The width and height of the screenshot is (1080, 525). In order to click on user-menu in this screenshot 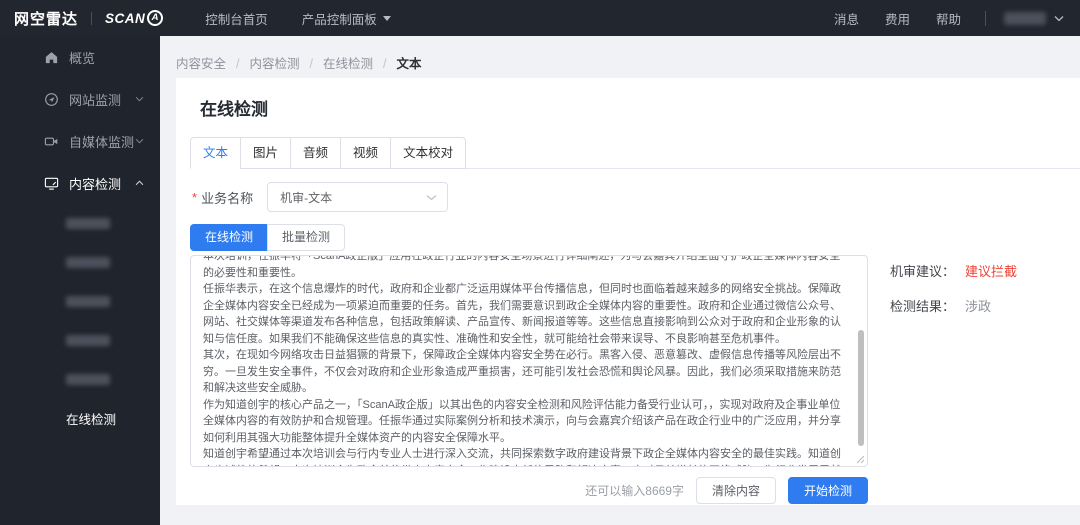, I will do `click(1034, 18)`.